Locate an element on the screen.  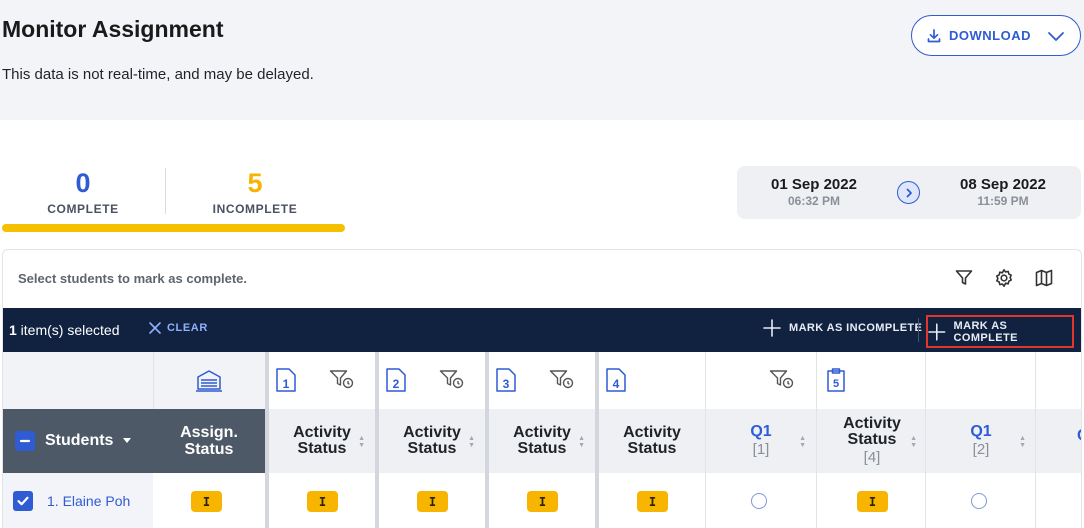
chevron-down-icon is located at coordinates (1056, 36).